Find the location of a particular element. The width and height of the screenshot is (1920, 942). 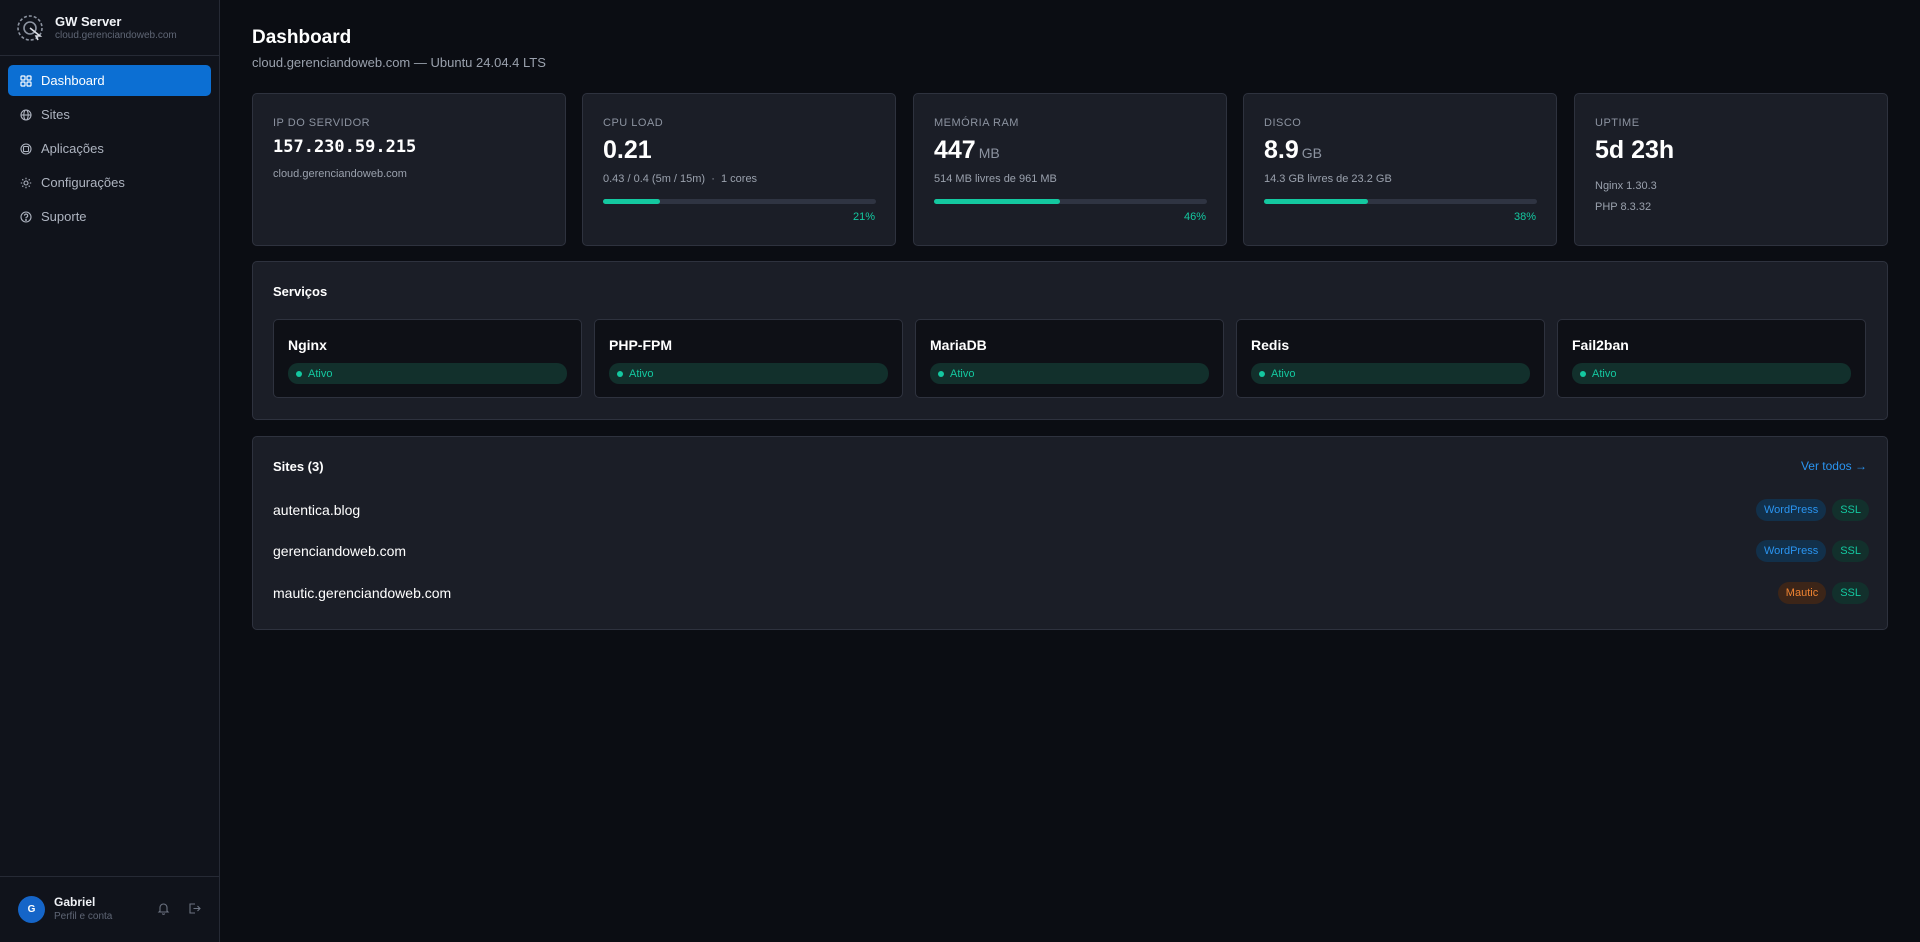

site-row: mautic.gerenciandoweb.com Mautic SSL is located at coordinates (1071, 594).